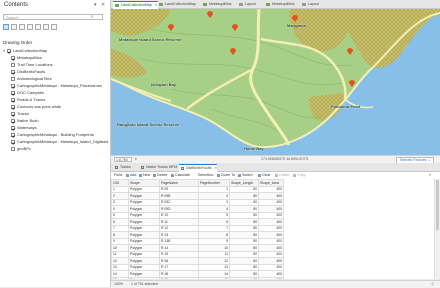 This screenshot has height=288, width=440. Describe the element at coordinates (437, 205) in the screenshot. I see `table-scrollbar-thumb` at that location.